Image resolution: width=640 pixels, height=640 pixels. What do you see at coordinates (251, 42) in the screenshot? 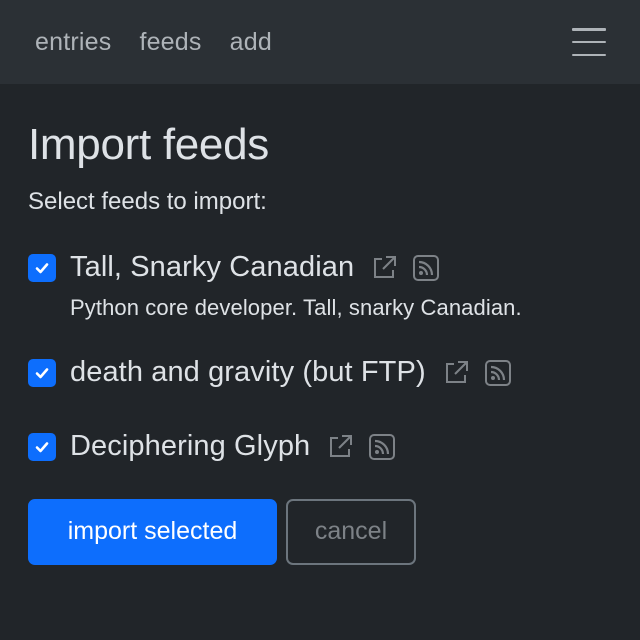
I see `nav-link-add: add` at bounding box center [251, 42].